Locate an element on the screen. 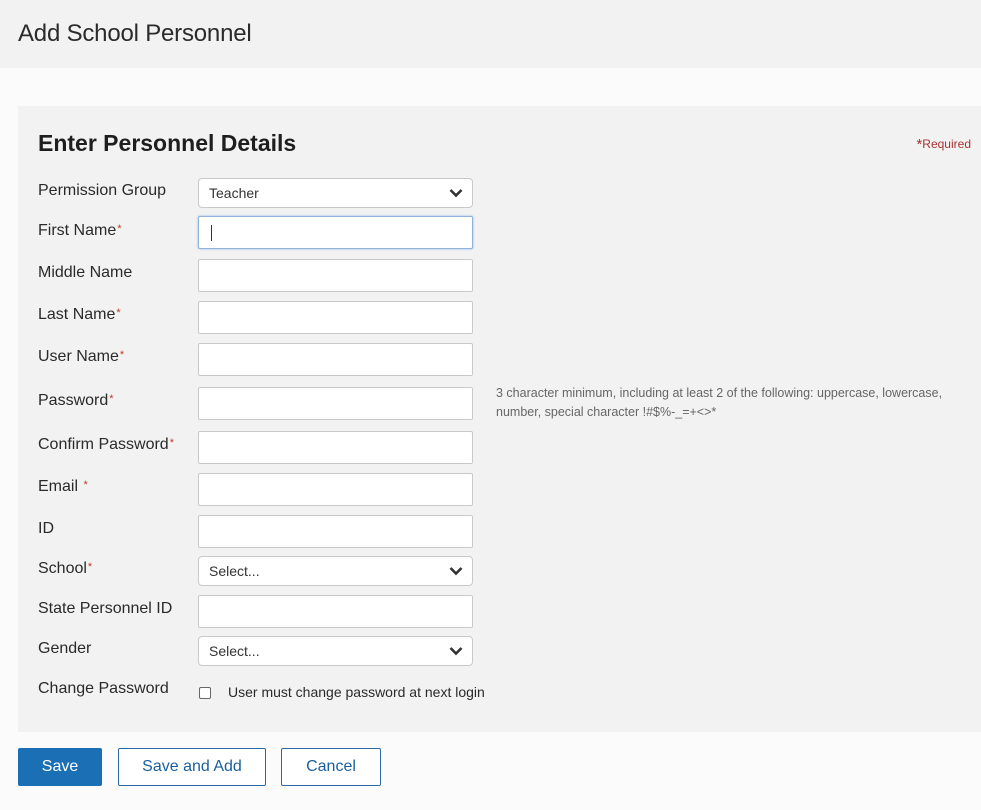 The image size is (981, 810). password-label: Password* is located at coordinates (76, 400).